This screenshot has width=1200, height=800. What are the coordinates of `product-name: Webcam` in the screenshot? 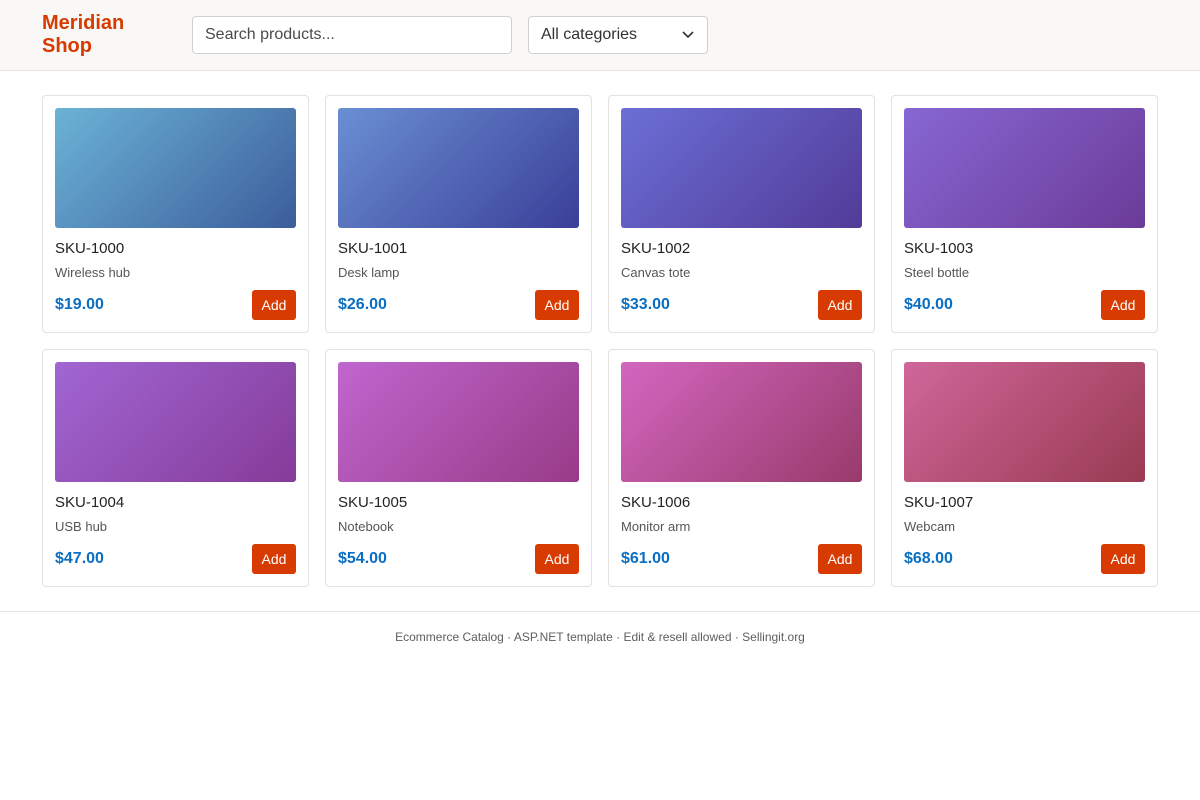 It's located at (930, 526).